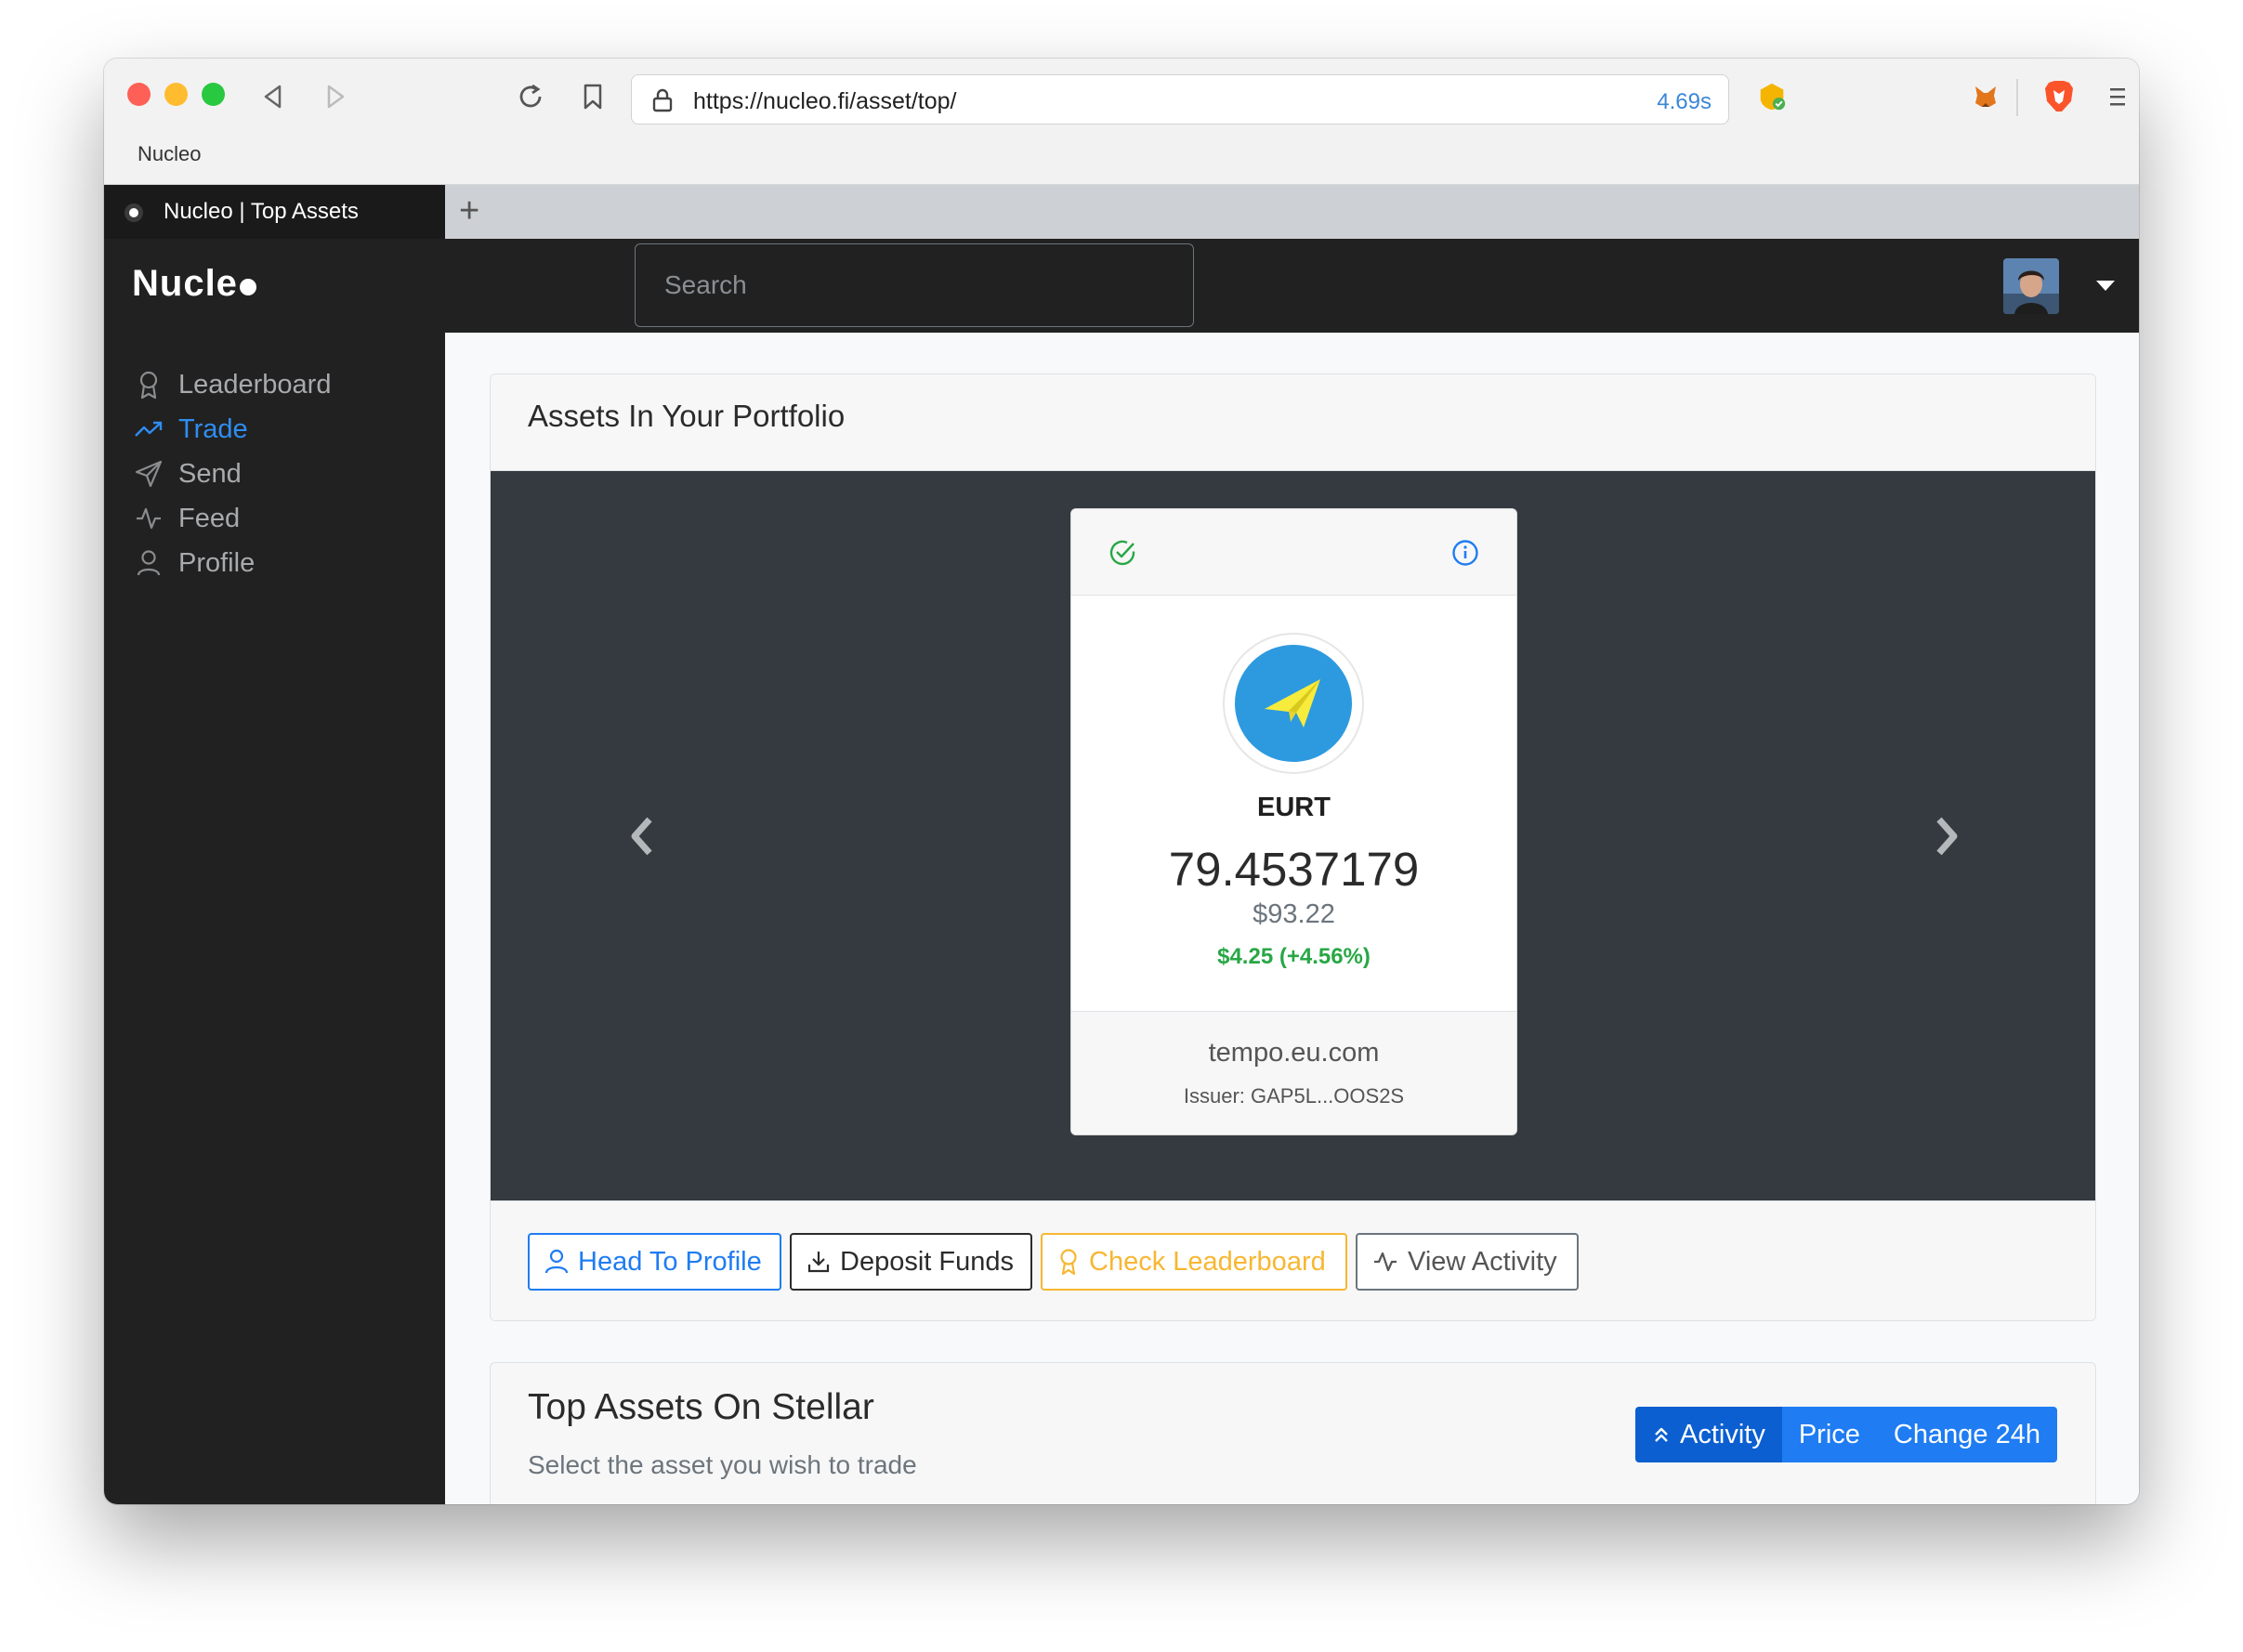  What do you see at coordinates (469, 210) in the screenshot?
I see `new-tab-button: +` at bounding box center [469, 210].